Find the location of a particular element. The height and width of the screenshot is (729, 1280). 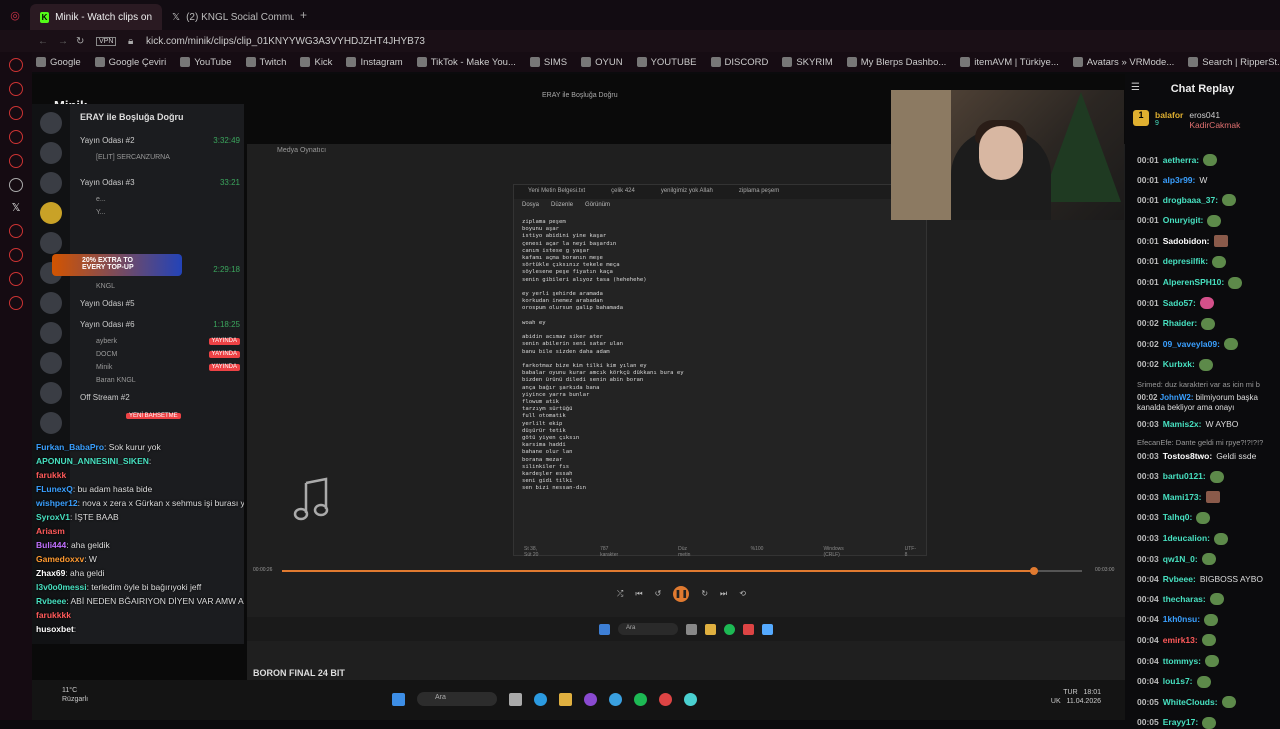

bookmark-item: OYUN is located at coordinates (602, 62).